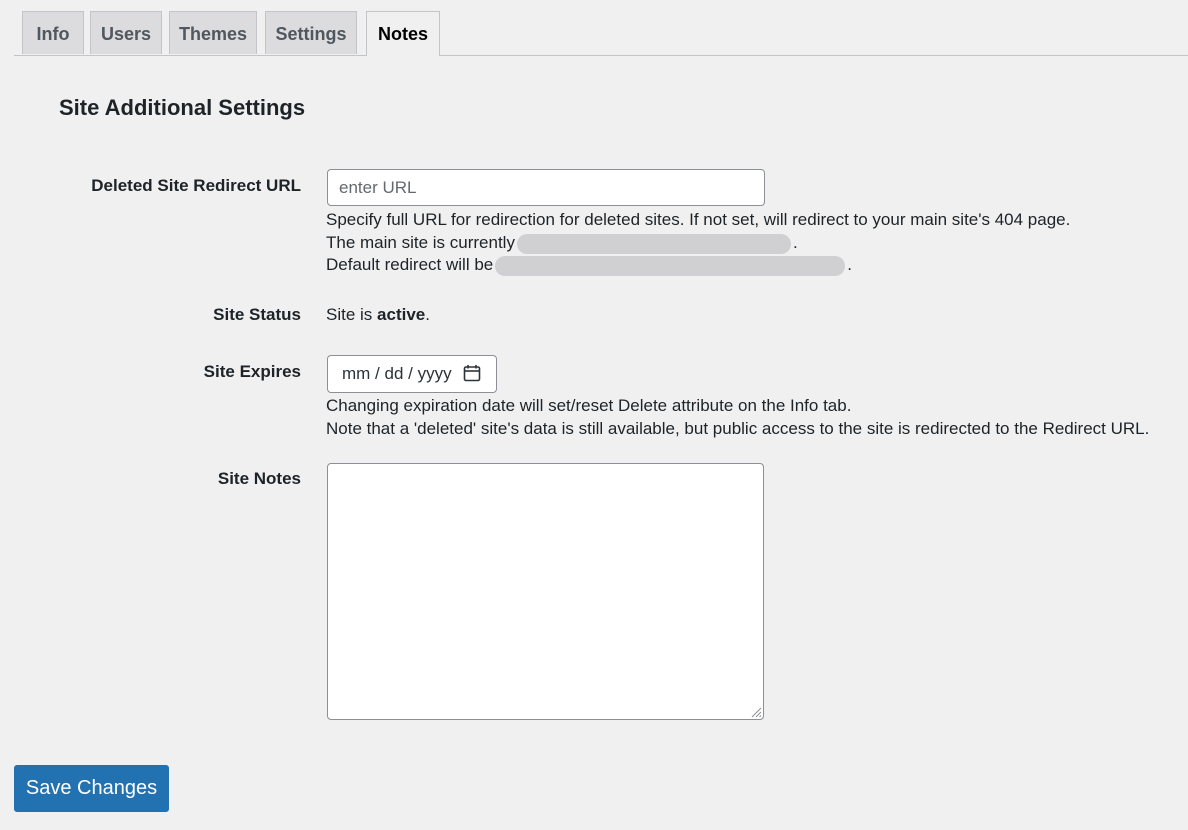 This screenshot has width=1188, height=830. Describe the element at coordinates (546, 187) in the screenshot. I see `redirect-url-input` at that location.